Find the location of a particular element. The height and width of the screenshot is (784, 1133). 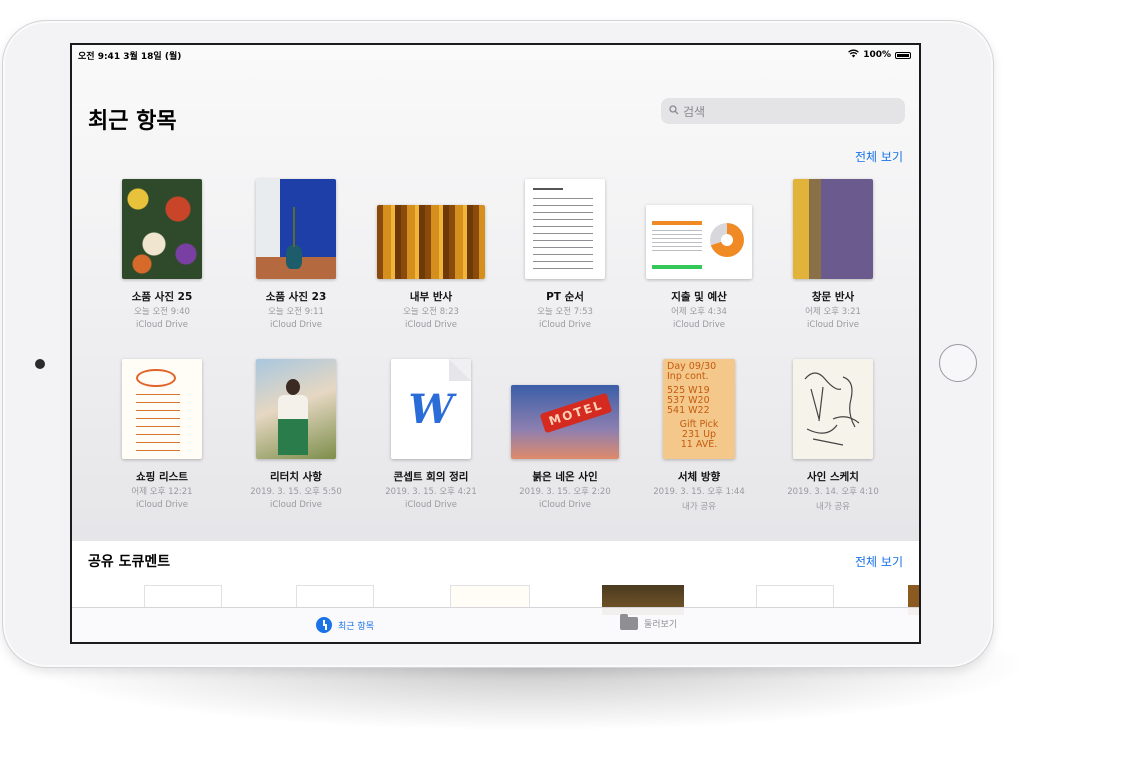

spreadsheet-thumb is located at coordinates (699, 242).